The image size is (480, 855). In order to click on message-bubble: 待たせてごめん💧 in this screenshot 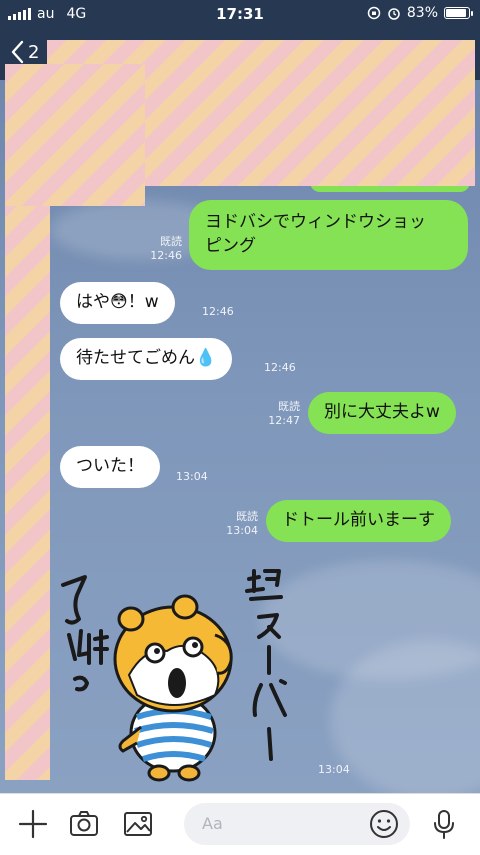, I will do `click(146, 359)`.